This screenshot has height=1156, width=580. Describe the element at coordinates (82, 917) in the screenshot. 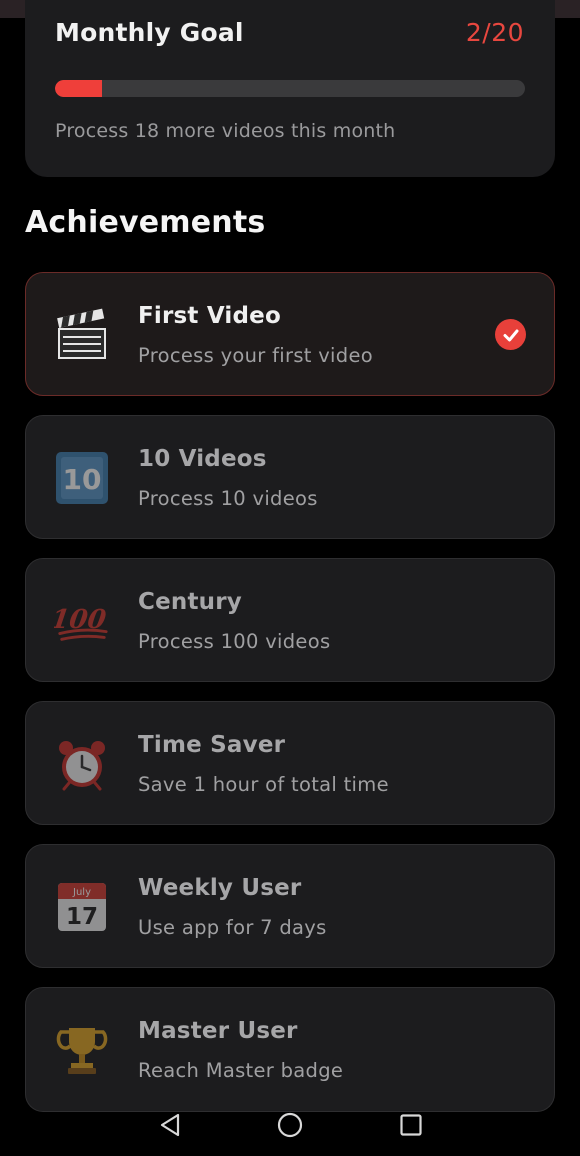

I see `calendar-day-text: 17` at that location.